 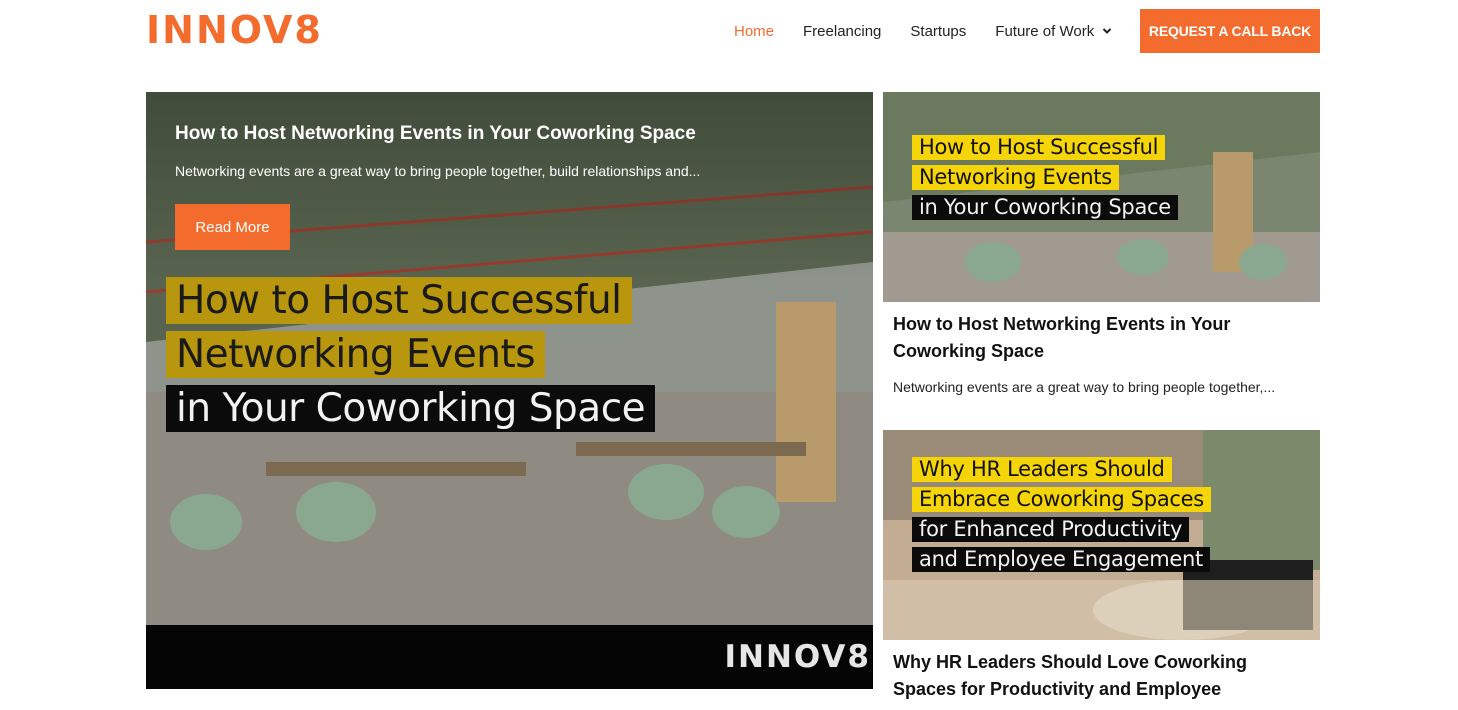 I want to click on image-caption-line: Why HR Leaders Should, so click(x=1042, y=469).